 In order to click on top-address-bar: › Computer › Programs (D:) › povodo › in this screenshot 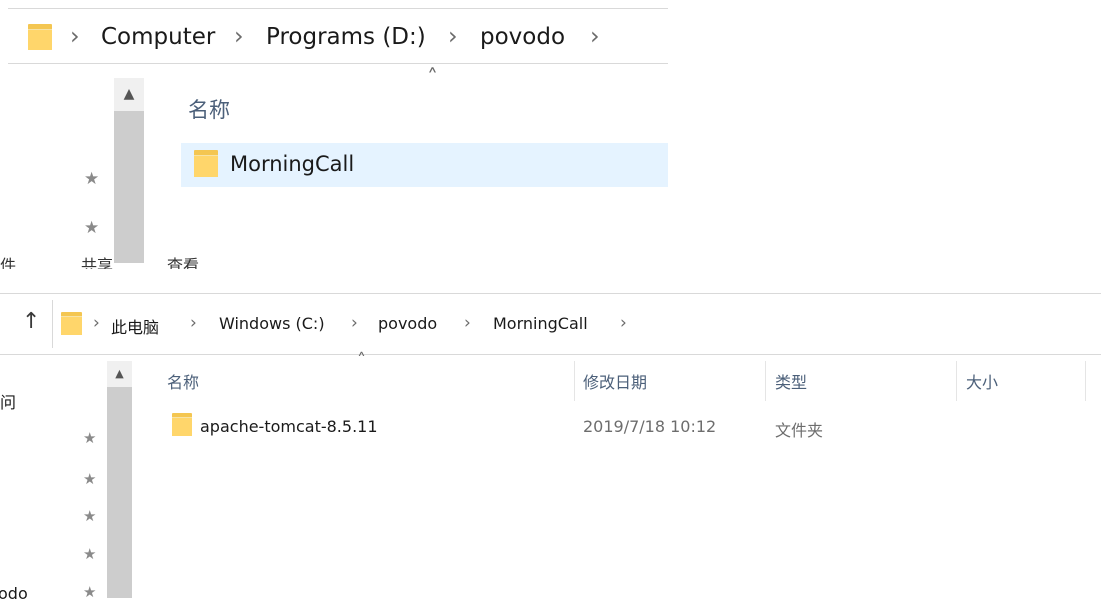, I will do `click(338, 36)`.